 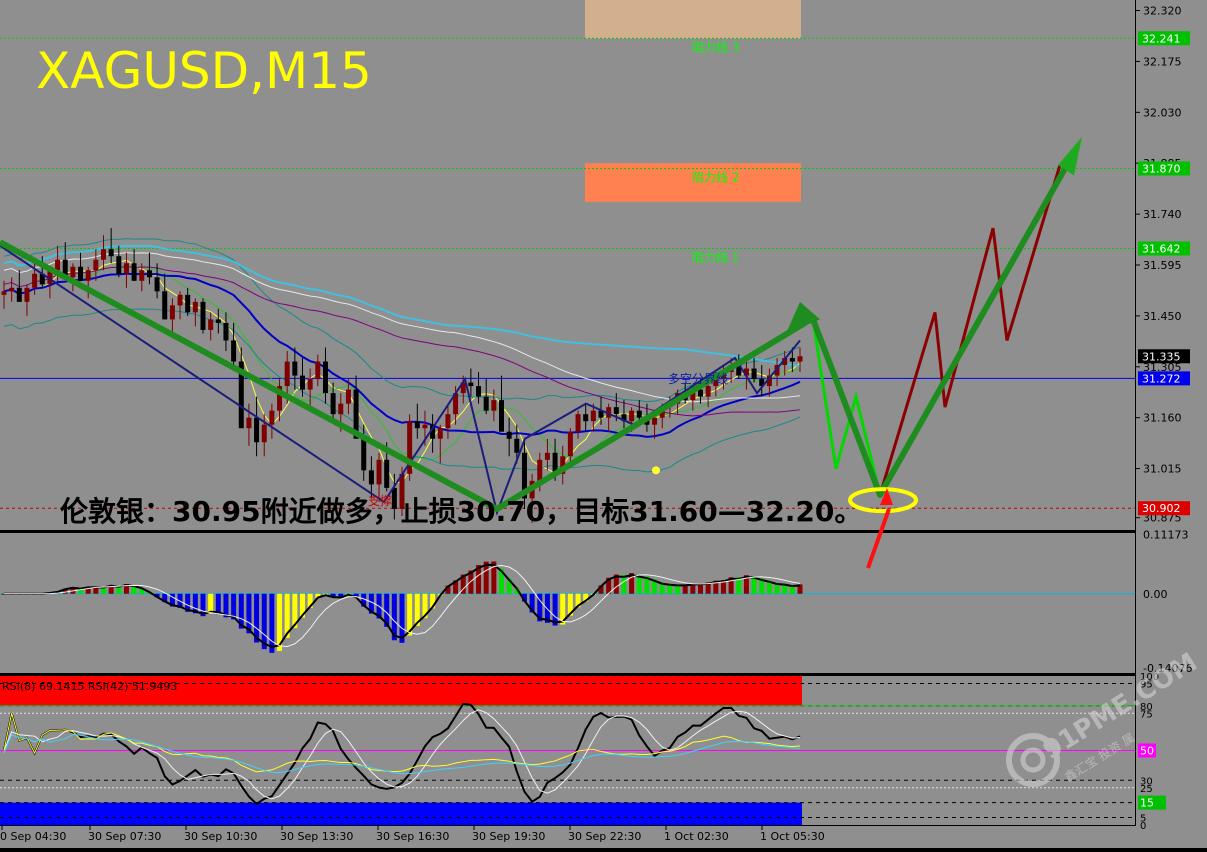 What do you see at coordinates (1162, 11) in the screenshot?
I see `price-tick-label: 32.320` at bounding box center [1162, 11].